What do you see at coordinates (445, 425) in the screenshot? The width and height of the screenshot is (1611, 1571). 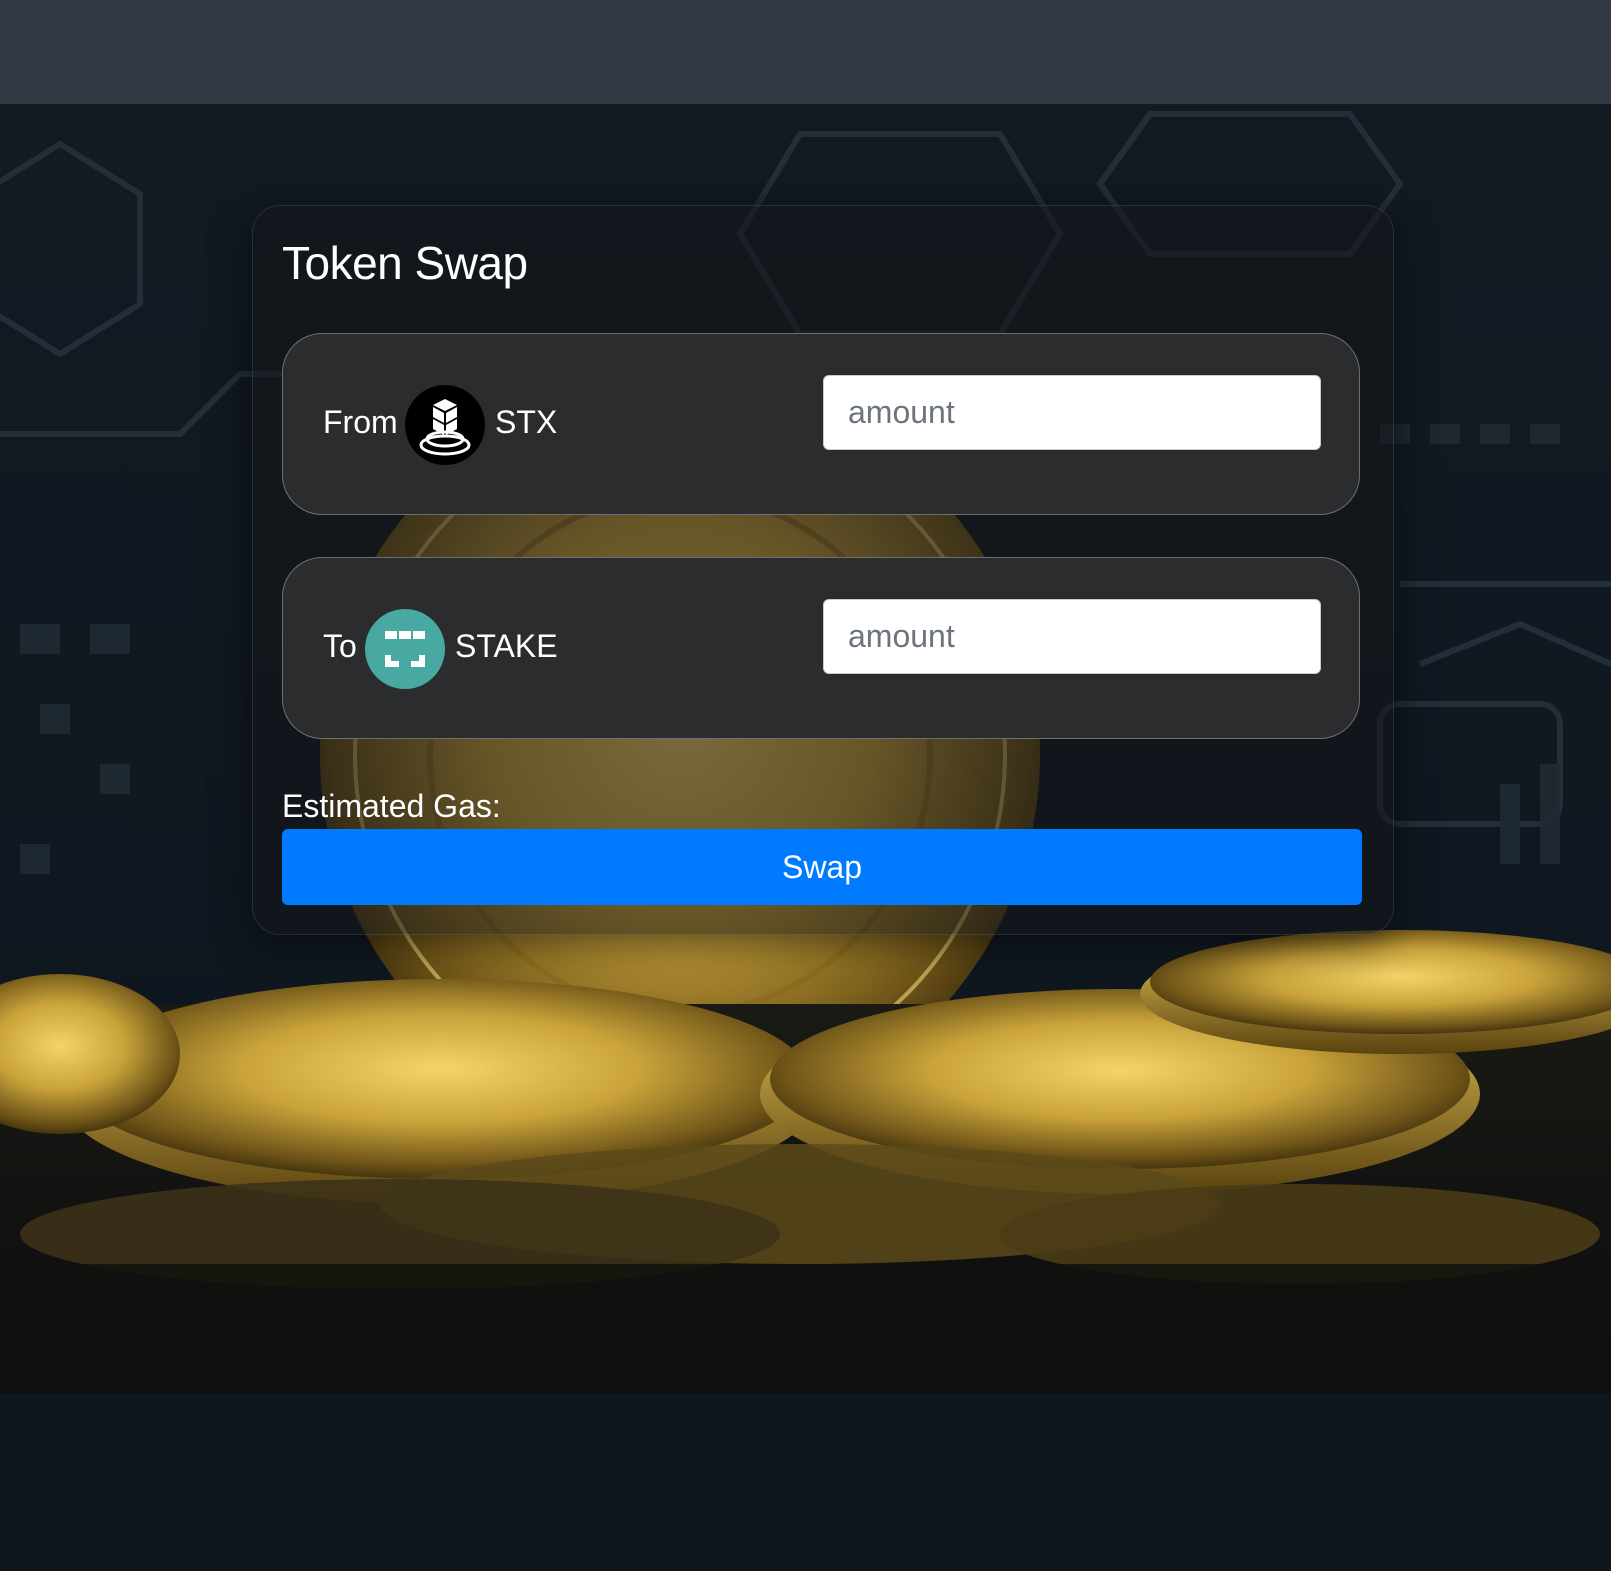 I see `stx-token-icon` at bounding box center [445, 425].